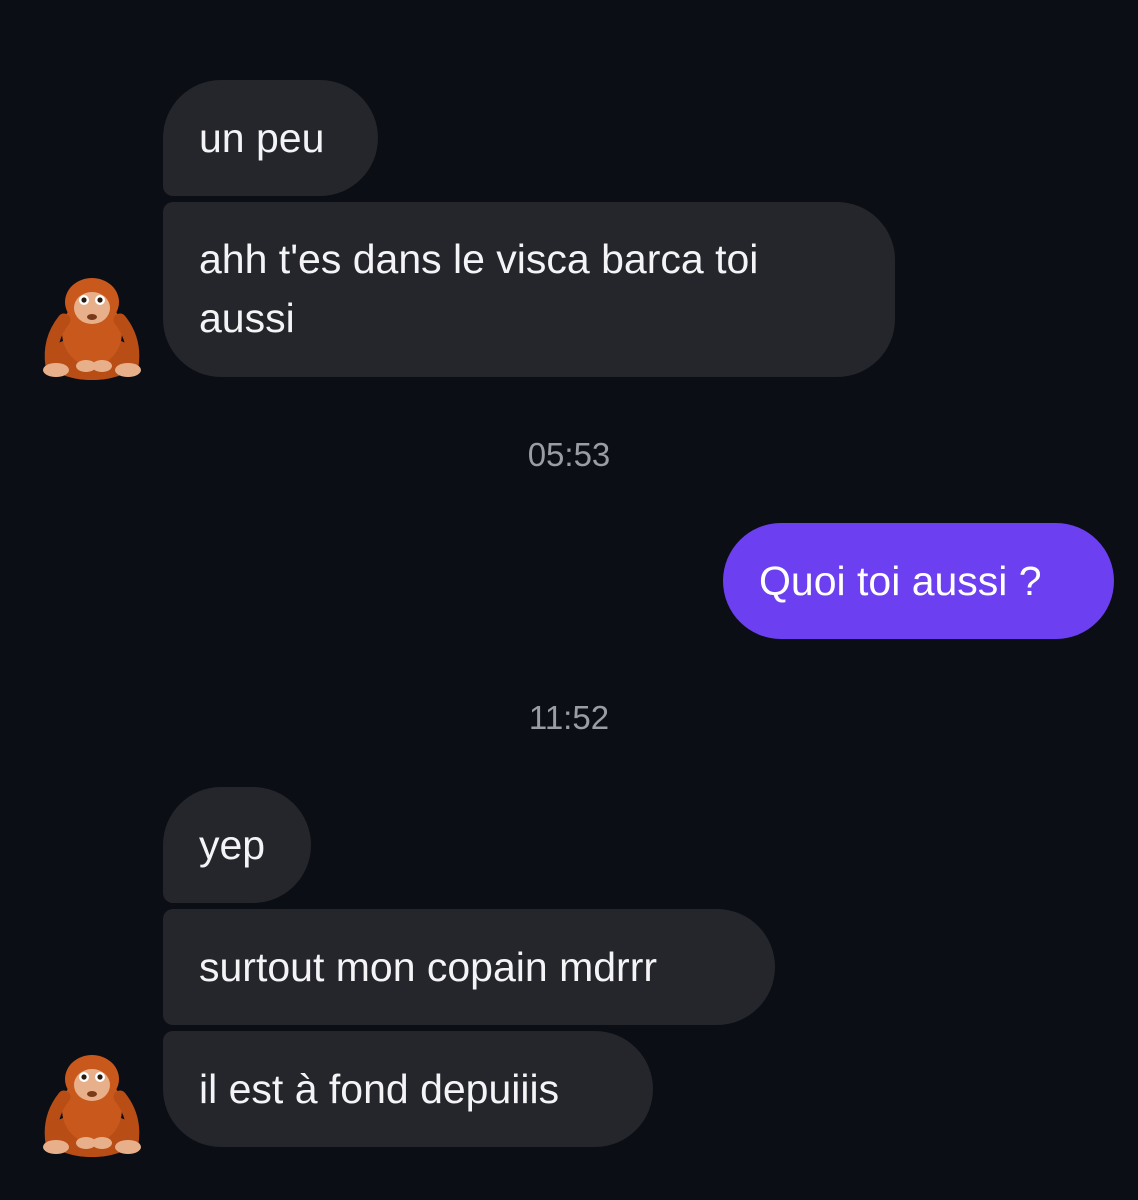  I want to click on message-text: Quoi toi aussi ?, so click(900, 580).